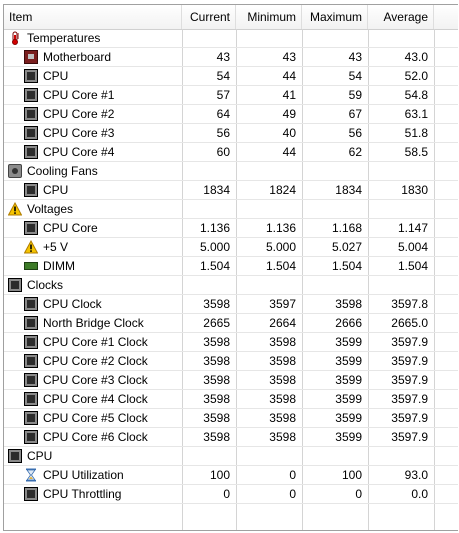 Image resolution: width=459 pixels, height=533 pixels. Describe the element at coordinates (231, 114) in the screenshot. I see `table-row: CPU Core #2 64 49 67 63.1` at that location.